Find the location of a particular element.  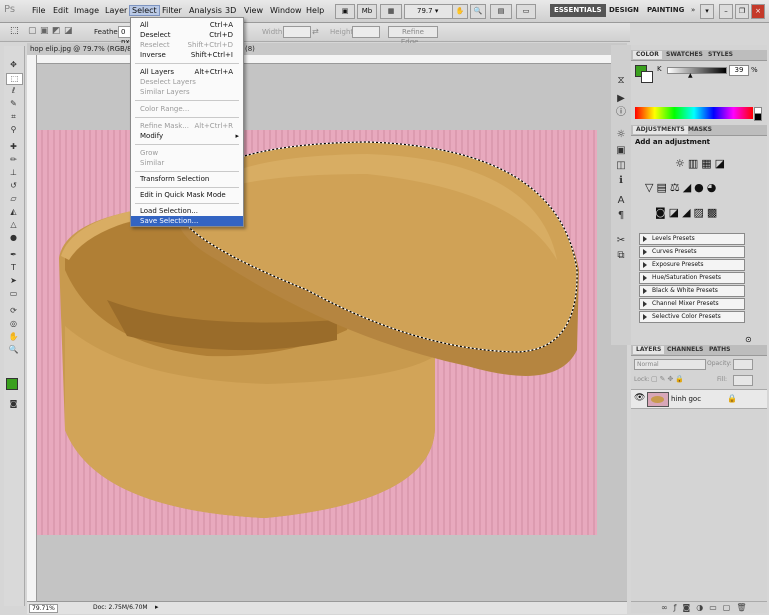

intersect-selection-icon: ◪ is located at coordinates (68, 31).